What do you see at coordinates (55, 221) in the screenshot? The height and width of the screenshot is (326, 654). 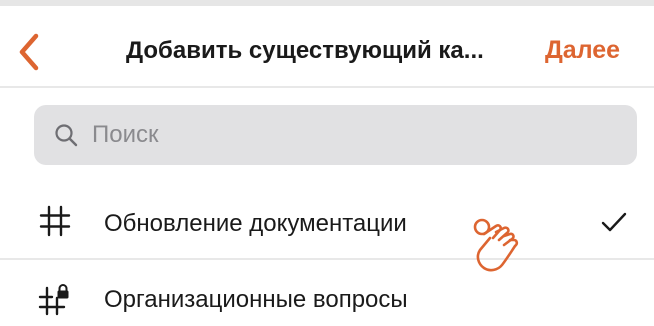 I see `hash-icon` at bounding box center [55, 221].